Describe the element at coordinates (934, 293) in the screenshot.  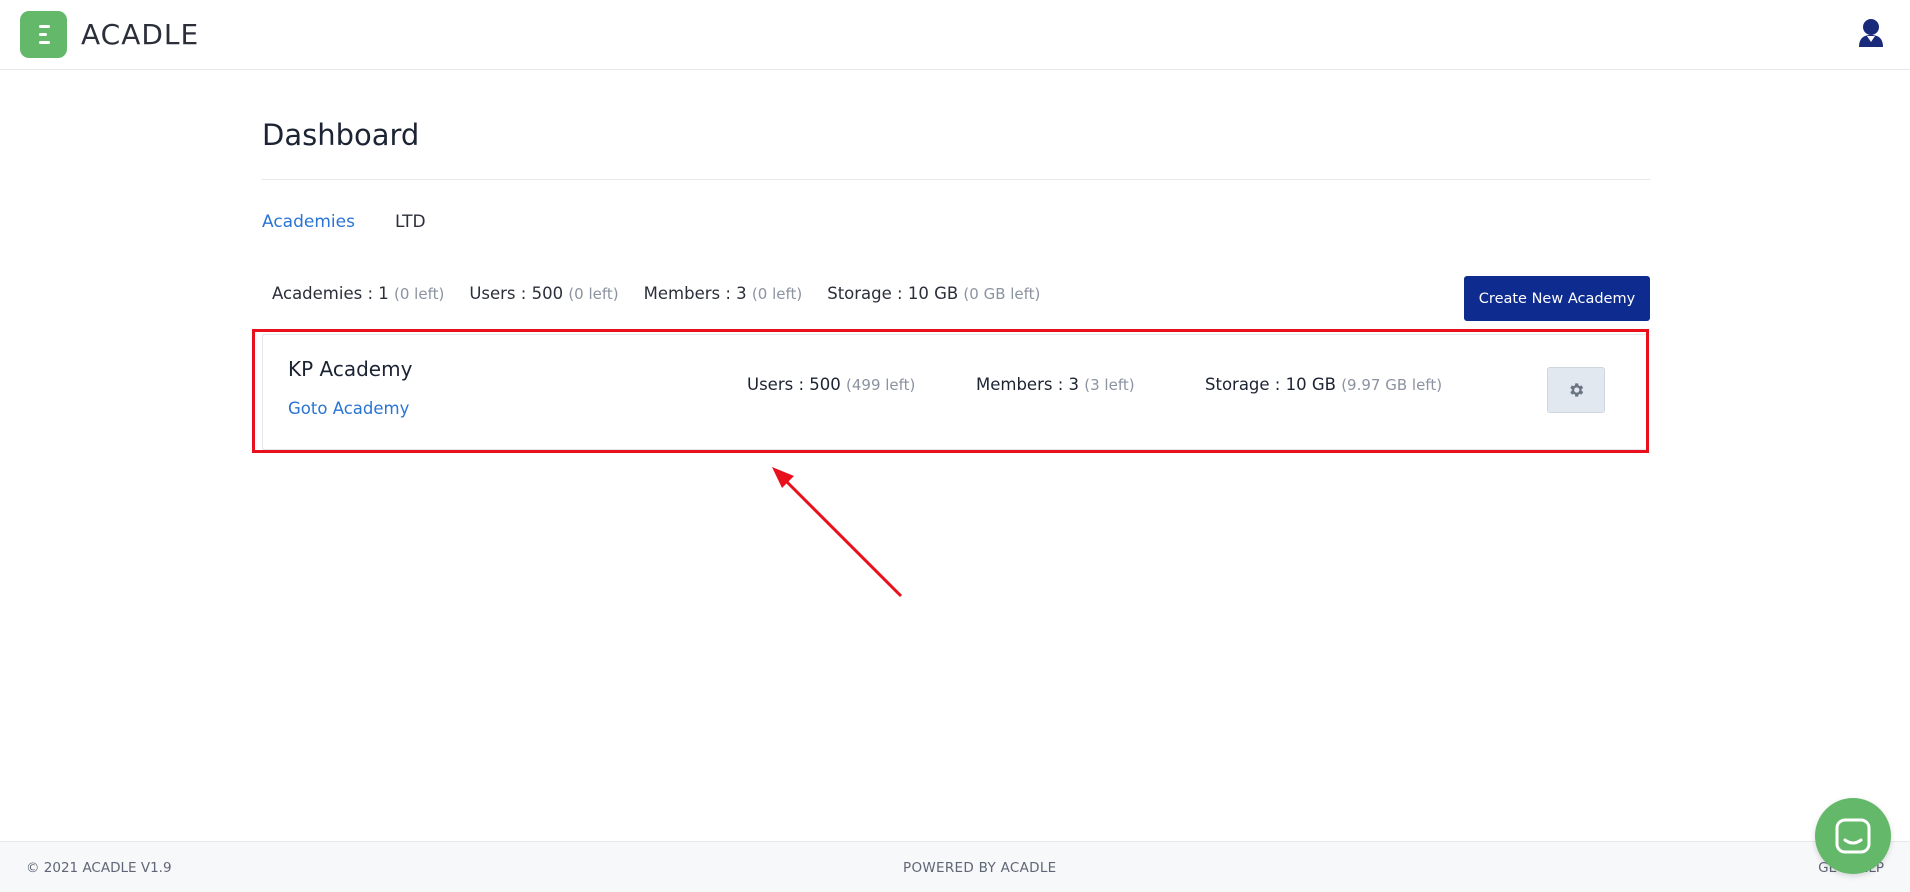
I see `summary-storage: Storage : 10 GB (0 GB left)` at that location.